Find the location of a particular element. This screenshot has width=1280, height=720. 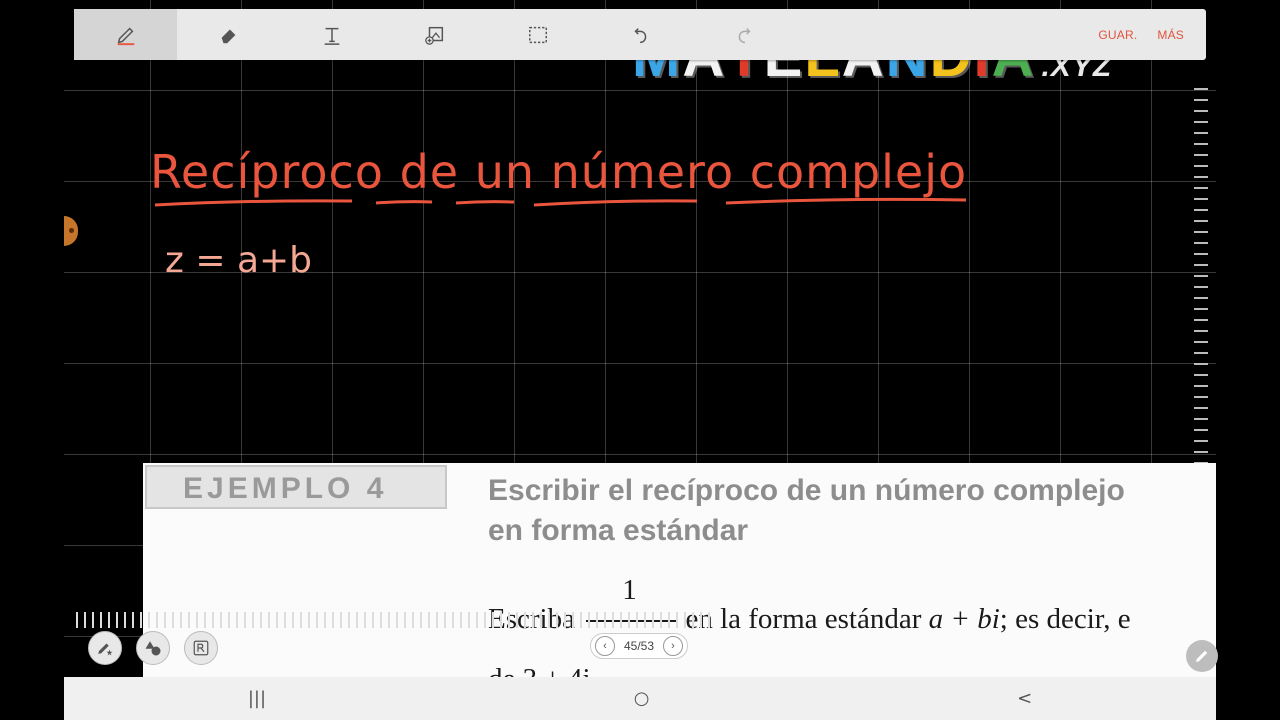

text-recognition-icon is located at coordinates (201, 648).